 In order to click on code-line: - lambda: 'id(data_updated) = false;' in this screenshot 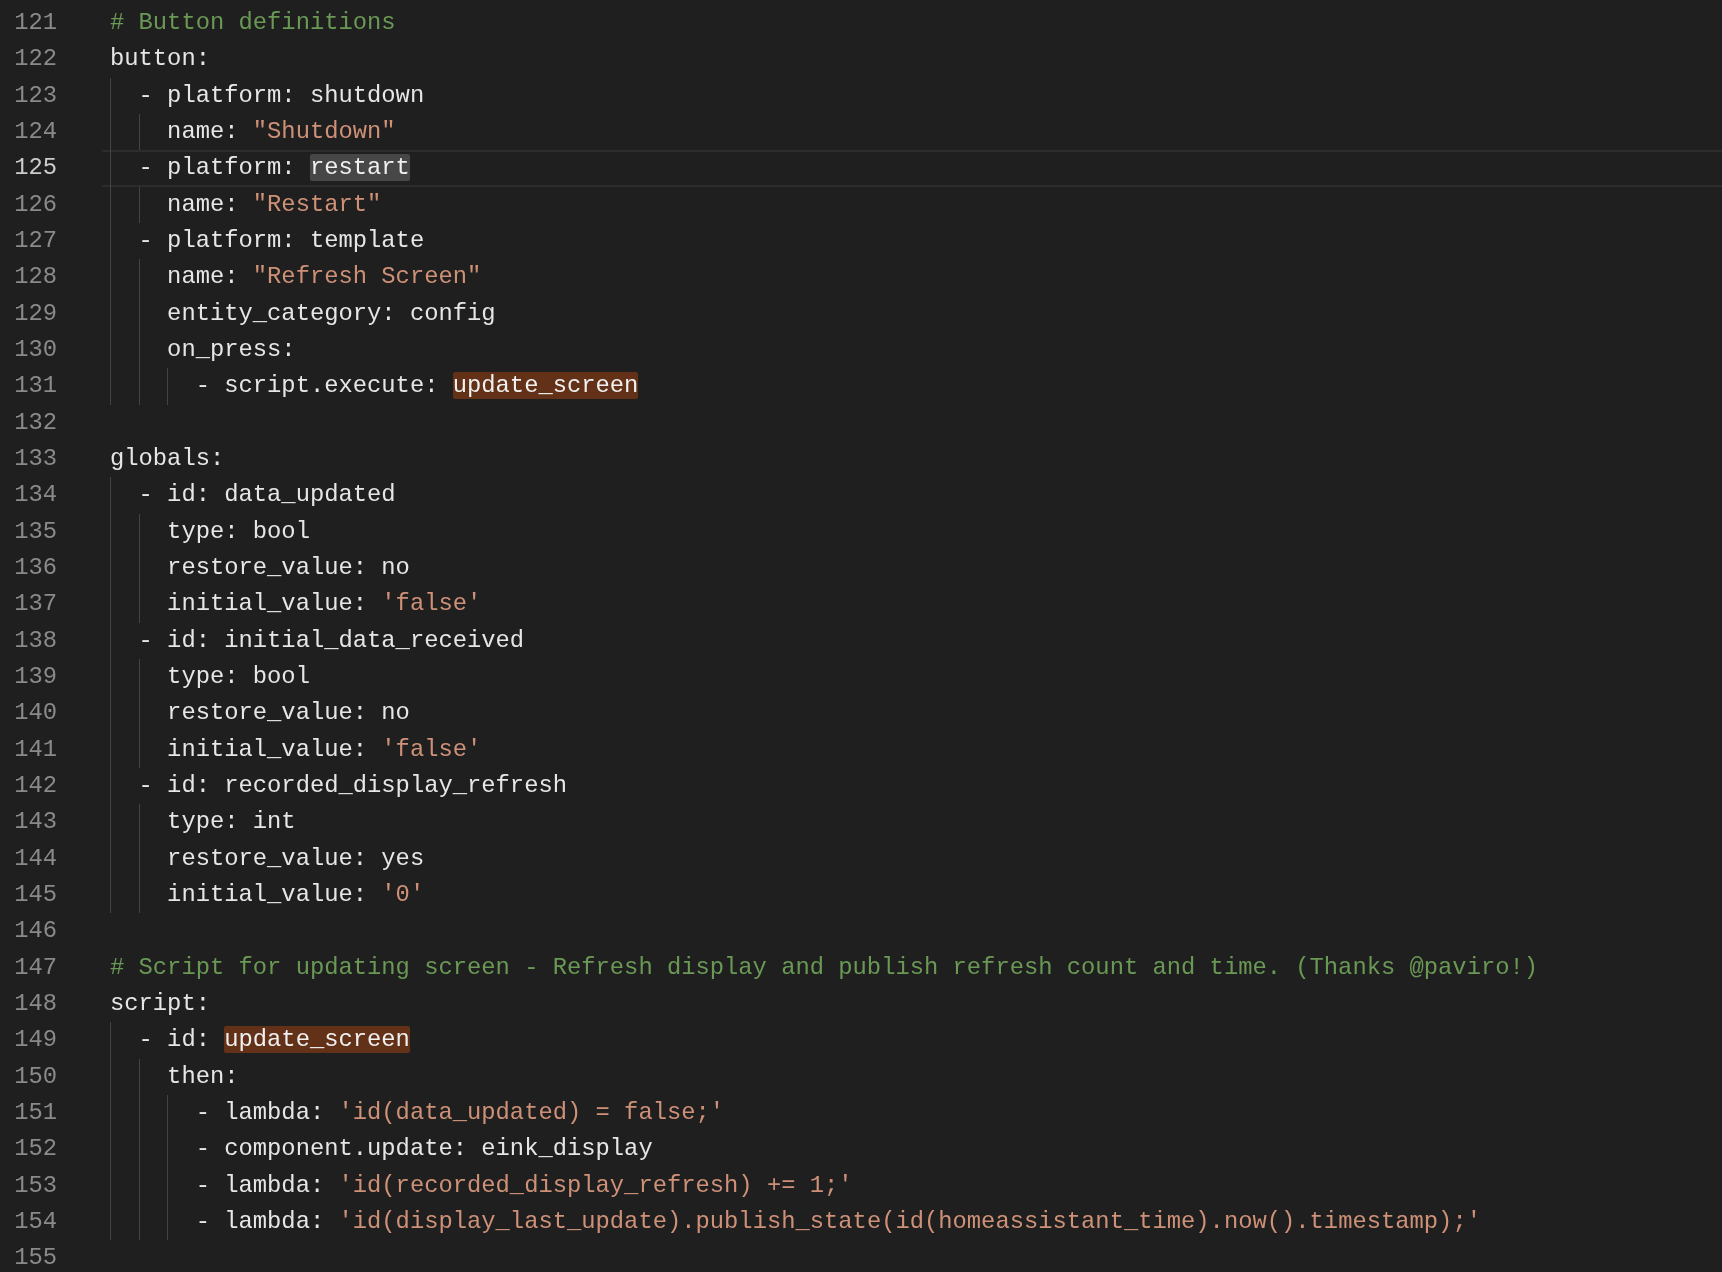, I will do `click(916, 1113)`.